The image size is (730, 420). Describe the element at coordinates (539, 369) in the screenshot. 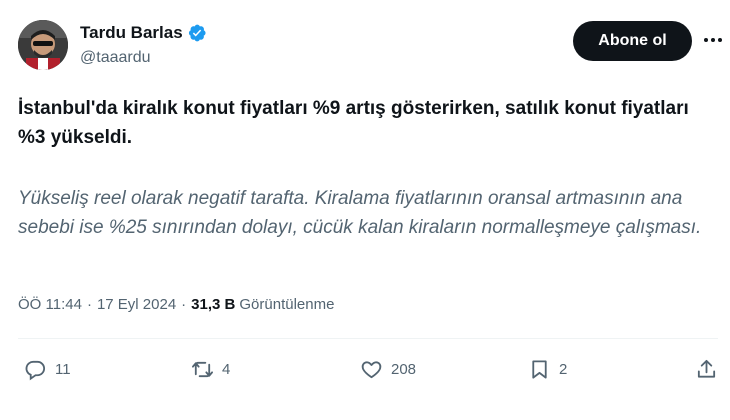

I see `bookmark-icon` at that location.